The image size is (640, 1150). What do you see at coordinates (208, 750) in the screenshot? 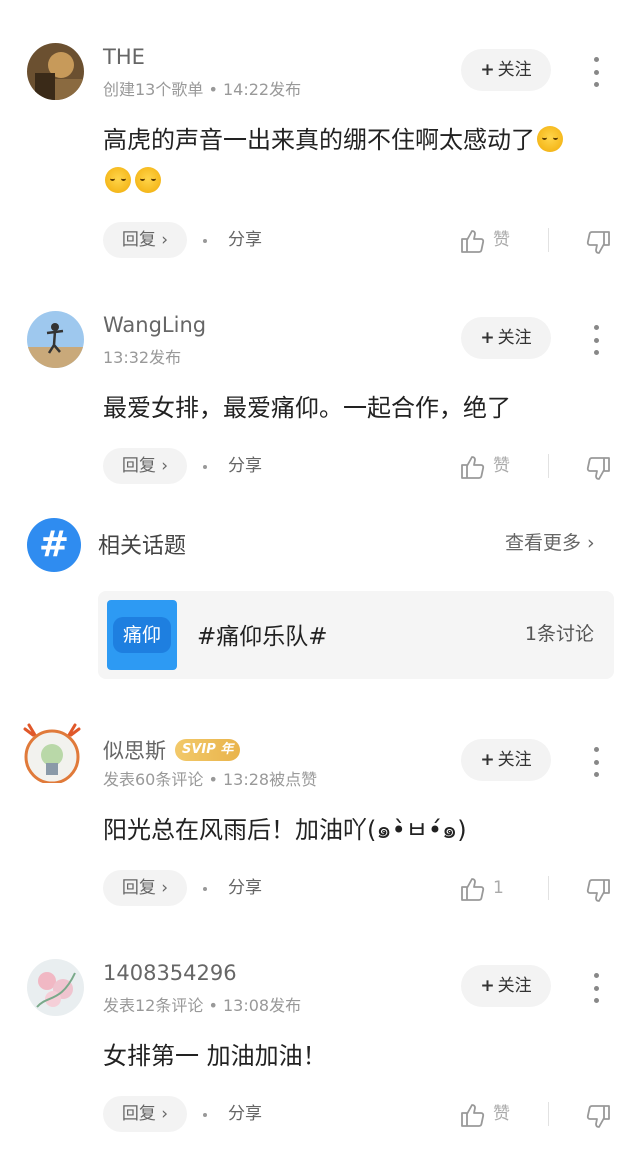
I see `svip-badge: SVIP 年` at bounding box center [208, 750].